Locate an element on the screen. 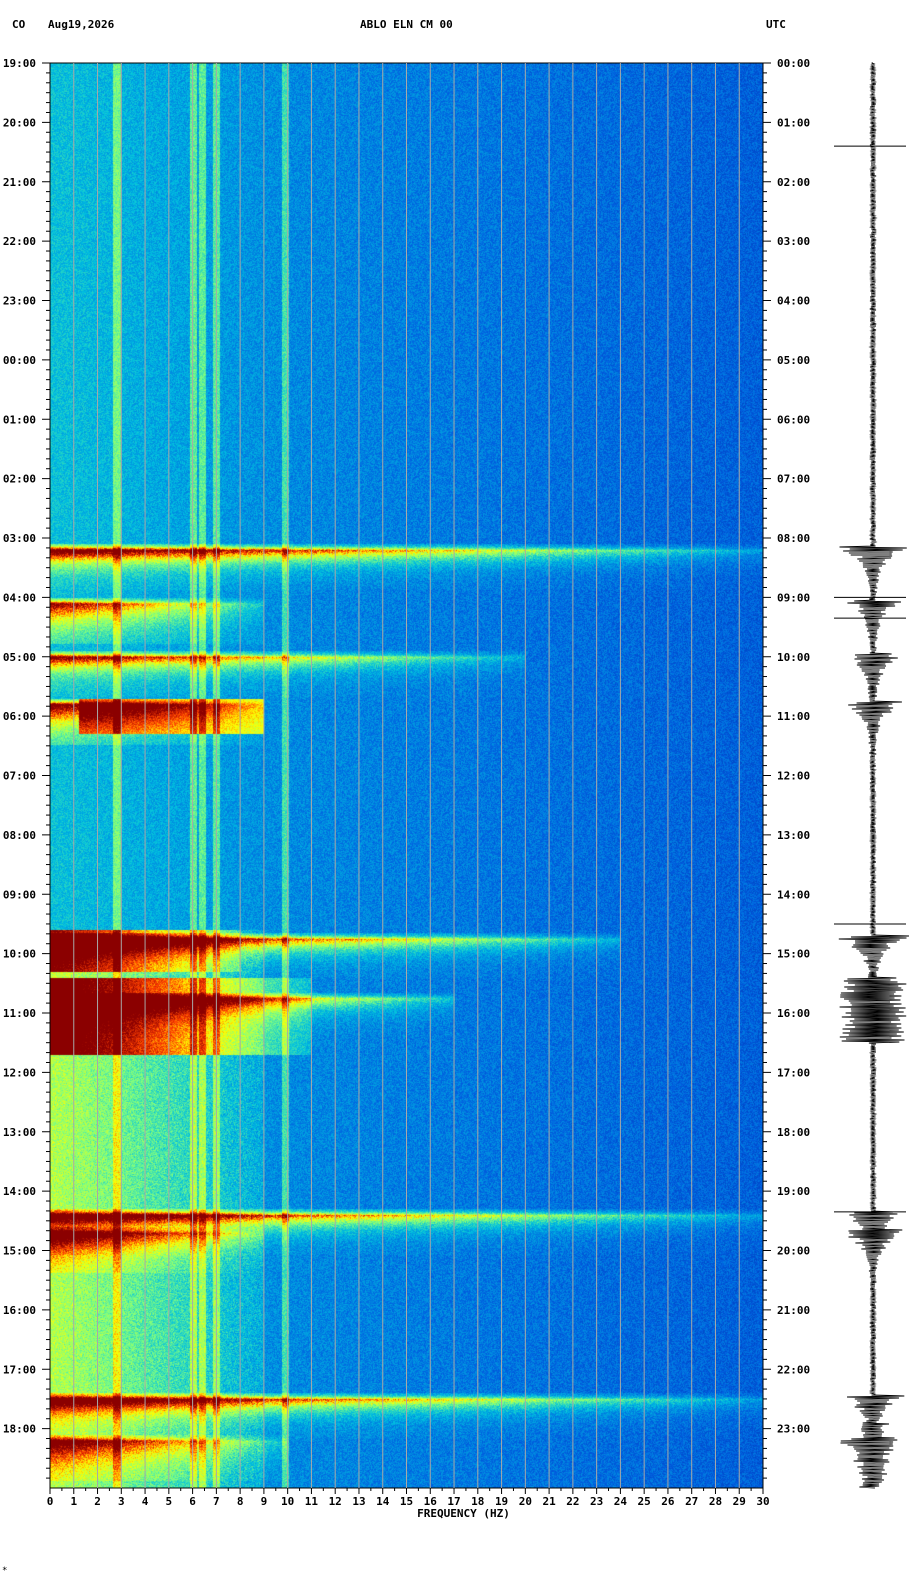 The image size is (922, 1584). y-left-tick-label: 16:00 is located at coordinates (19, 1310).